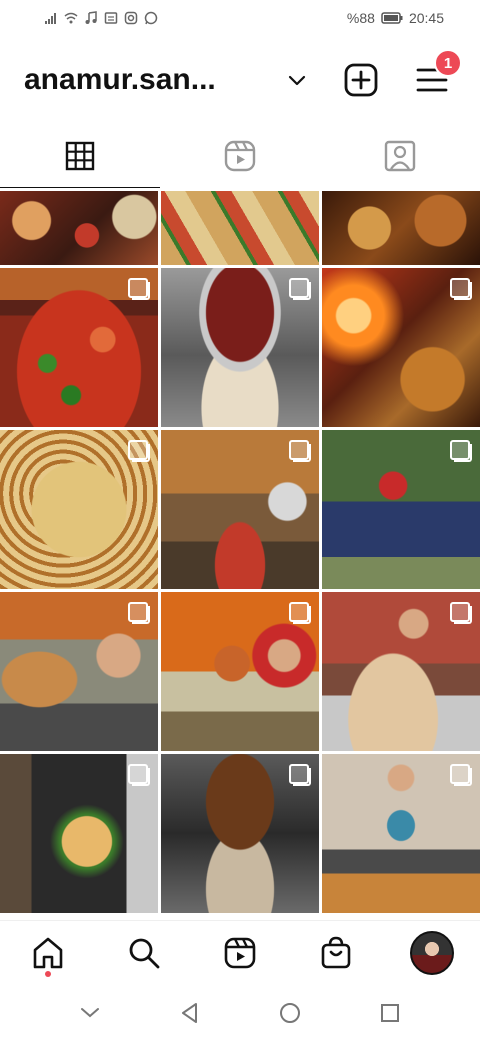 Image resolution: width=480 pixels, height=1041 pixels. I want to click on recents-square-icon, so click(390, 1013).